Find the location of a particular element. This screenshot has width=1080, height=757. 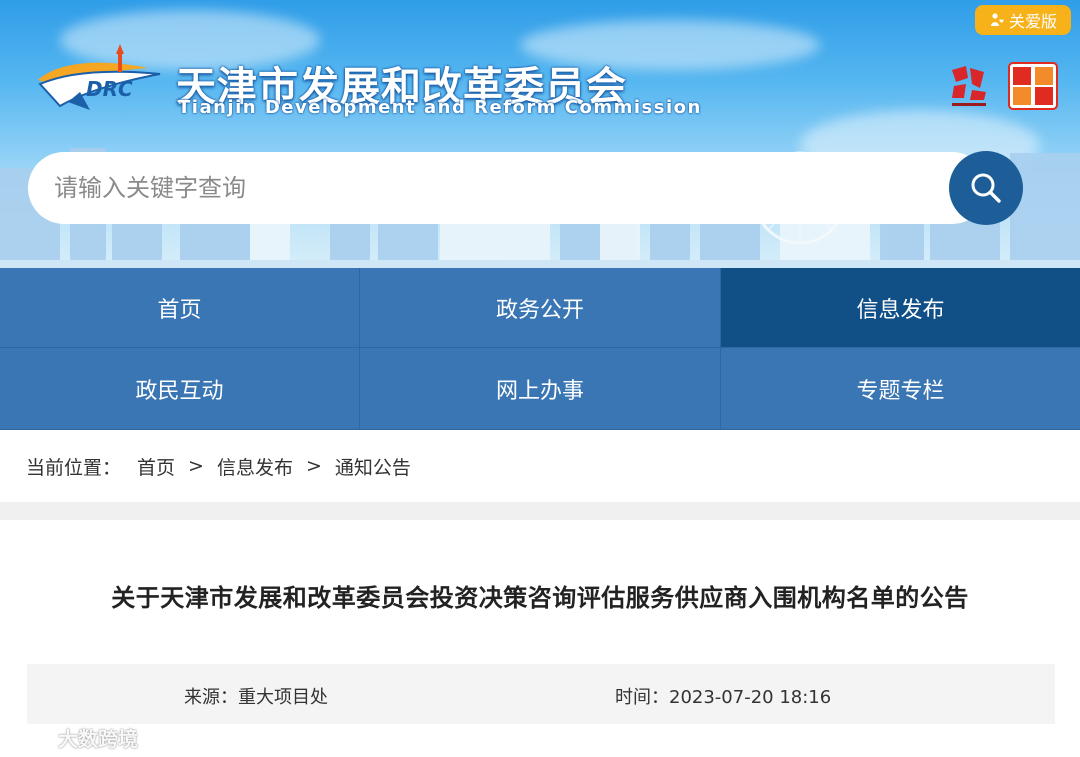

breadcrumb-item-information-release: 信息发布 is located at coordinates (255, 466).